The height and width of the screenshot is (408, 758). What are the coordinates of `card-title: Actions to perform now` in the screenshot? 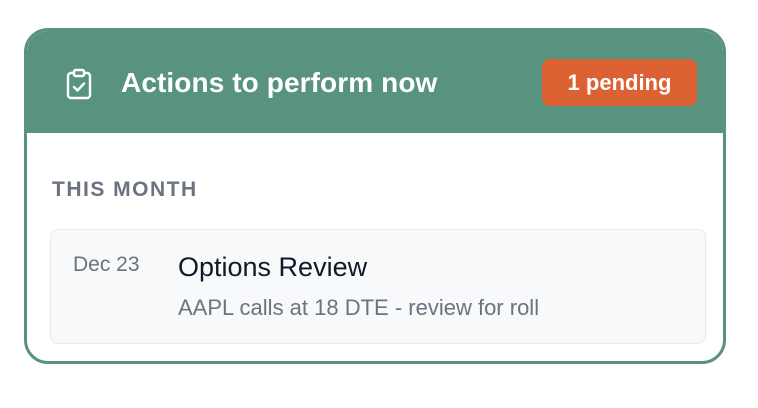 It's located at (279, 82).